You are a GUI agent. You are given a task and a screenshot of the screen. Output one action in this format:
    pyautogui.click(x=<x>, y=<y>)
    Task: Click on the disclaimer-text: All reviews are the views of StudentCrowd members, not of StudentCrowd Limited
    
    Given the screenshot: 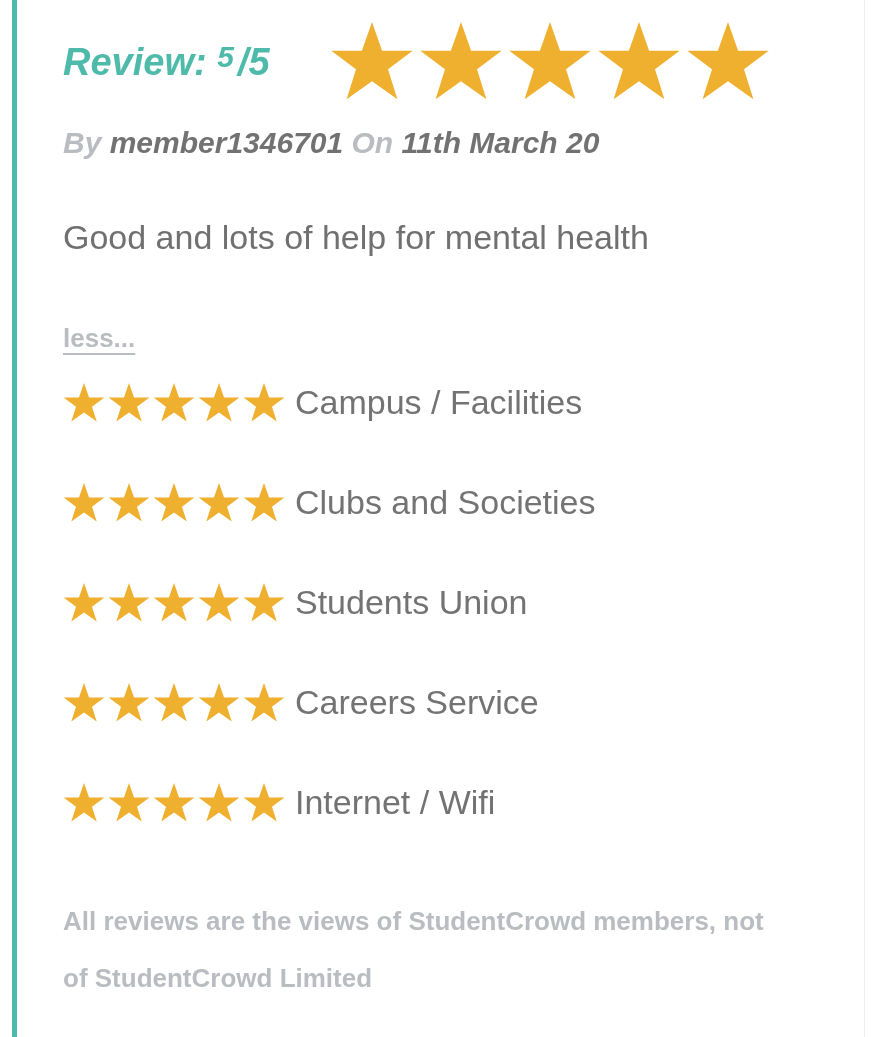 What is the action you would take?
    pyautogui.click(x=414, y=950)
    